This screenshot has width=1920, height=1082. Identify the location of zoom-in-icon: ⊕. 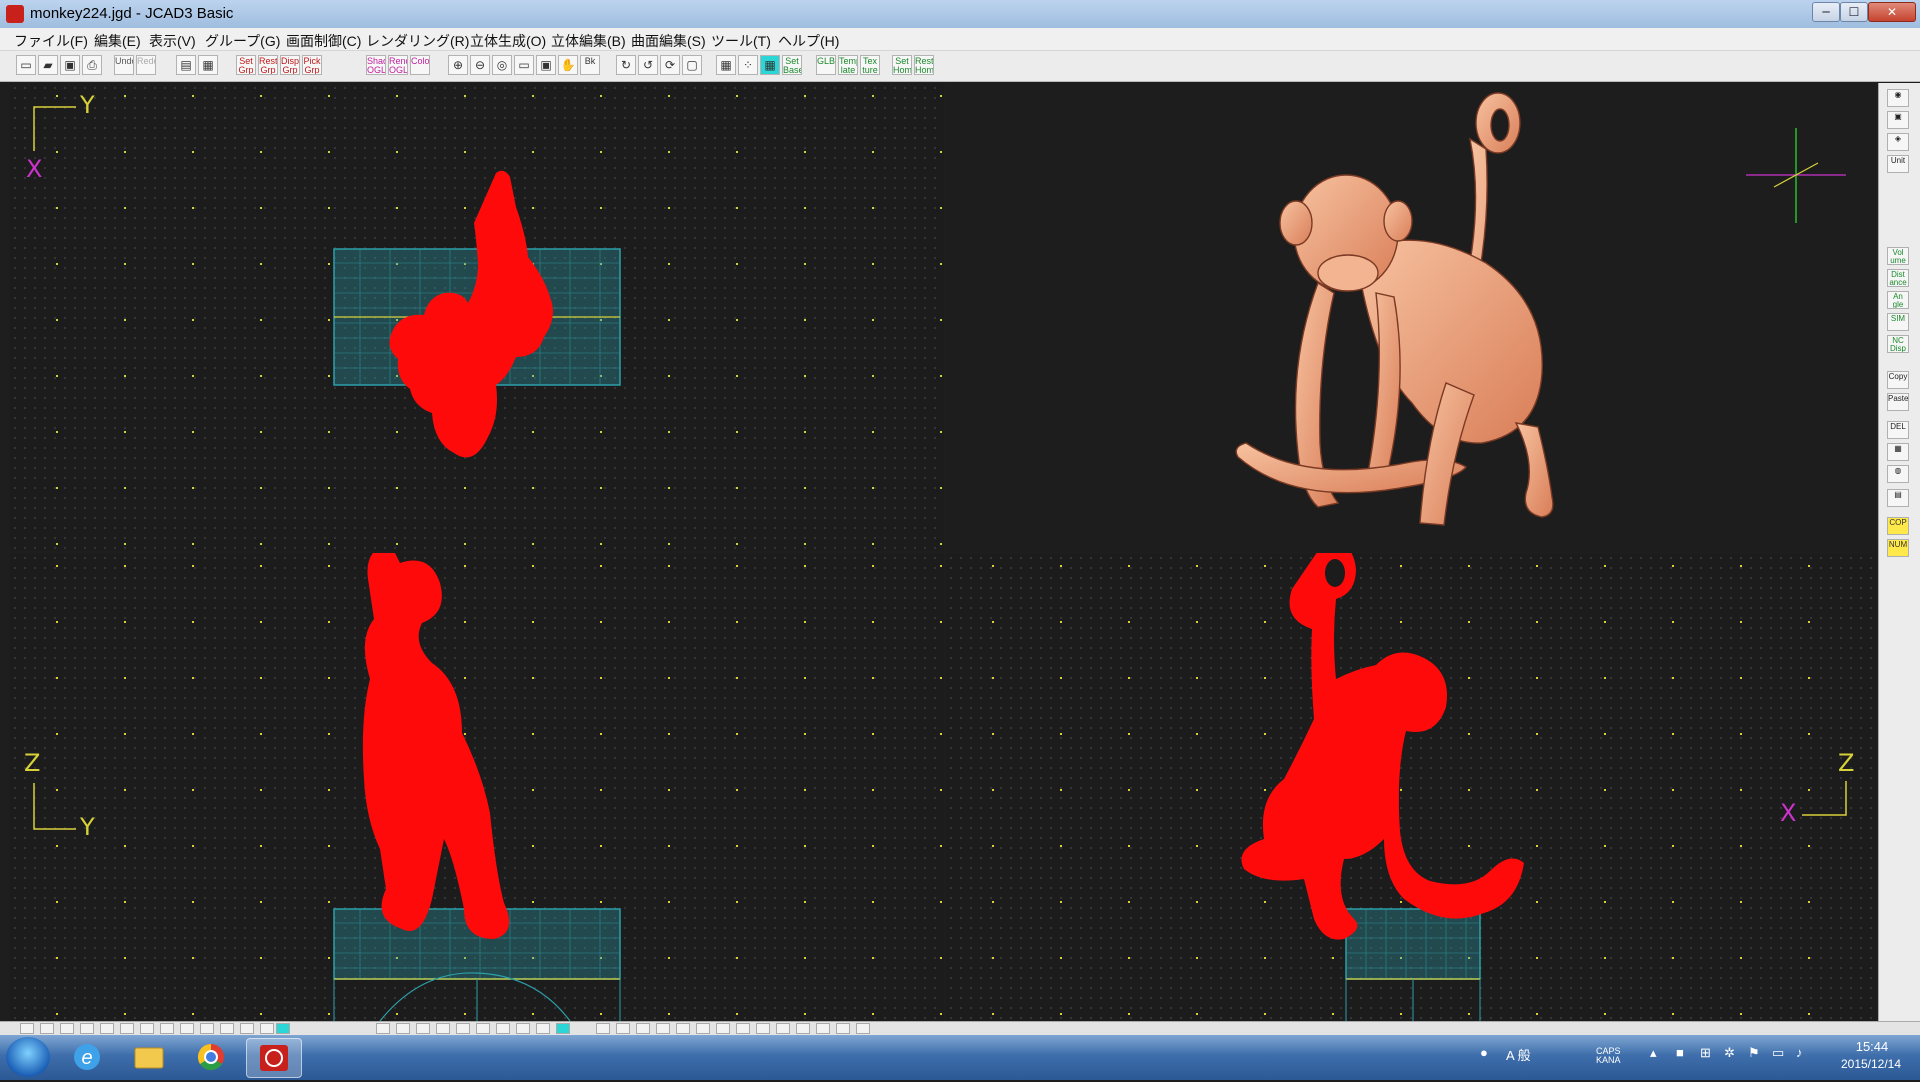
(458, 65).